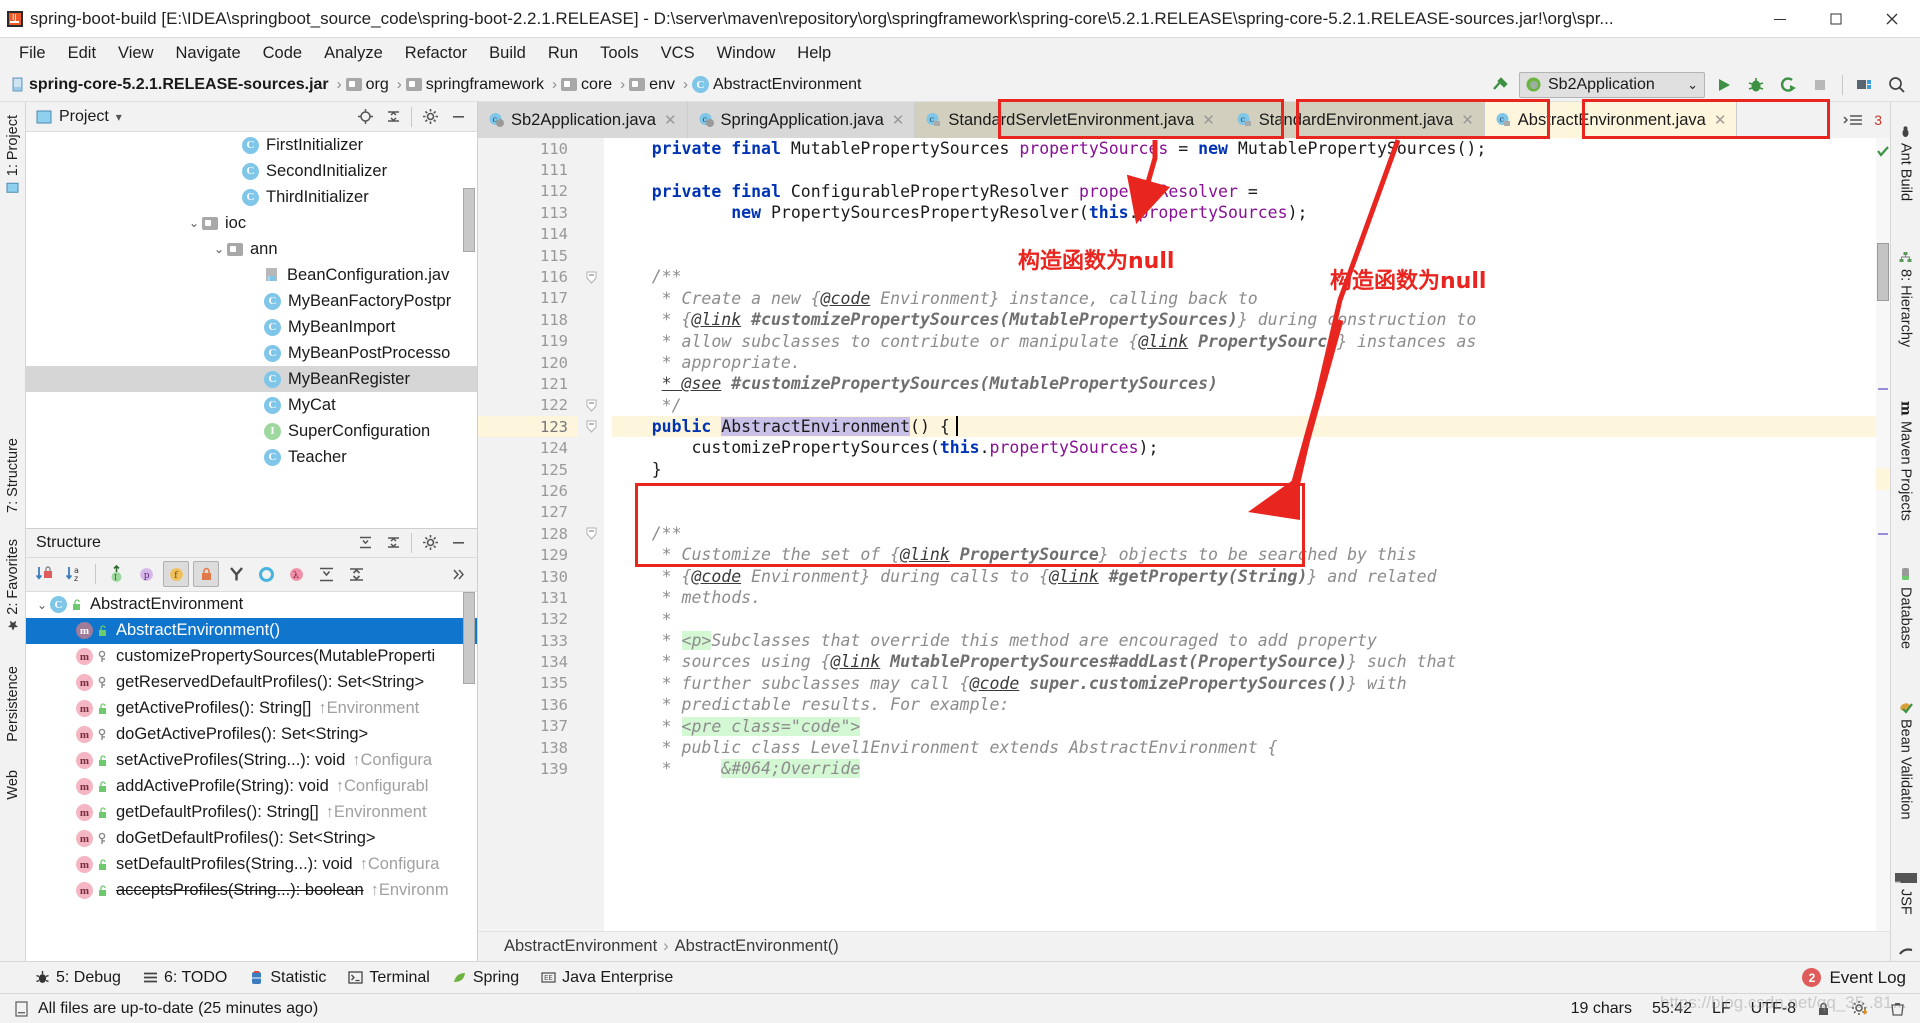 Image resolution: width=1920 pixels, height=1023 pixels. I want to click on menu-analyze: Analyze, so click(353, 53).